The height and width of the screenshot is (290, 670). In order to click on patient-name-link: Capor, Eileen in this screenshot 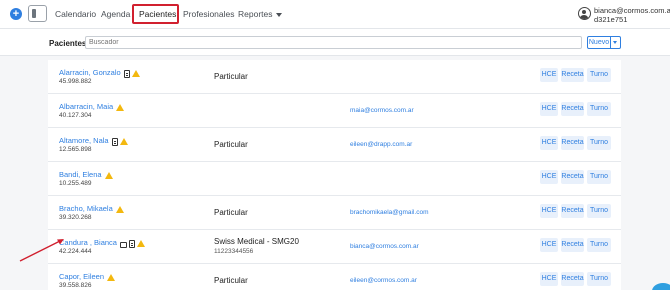, I will do `click(87, 277)`.